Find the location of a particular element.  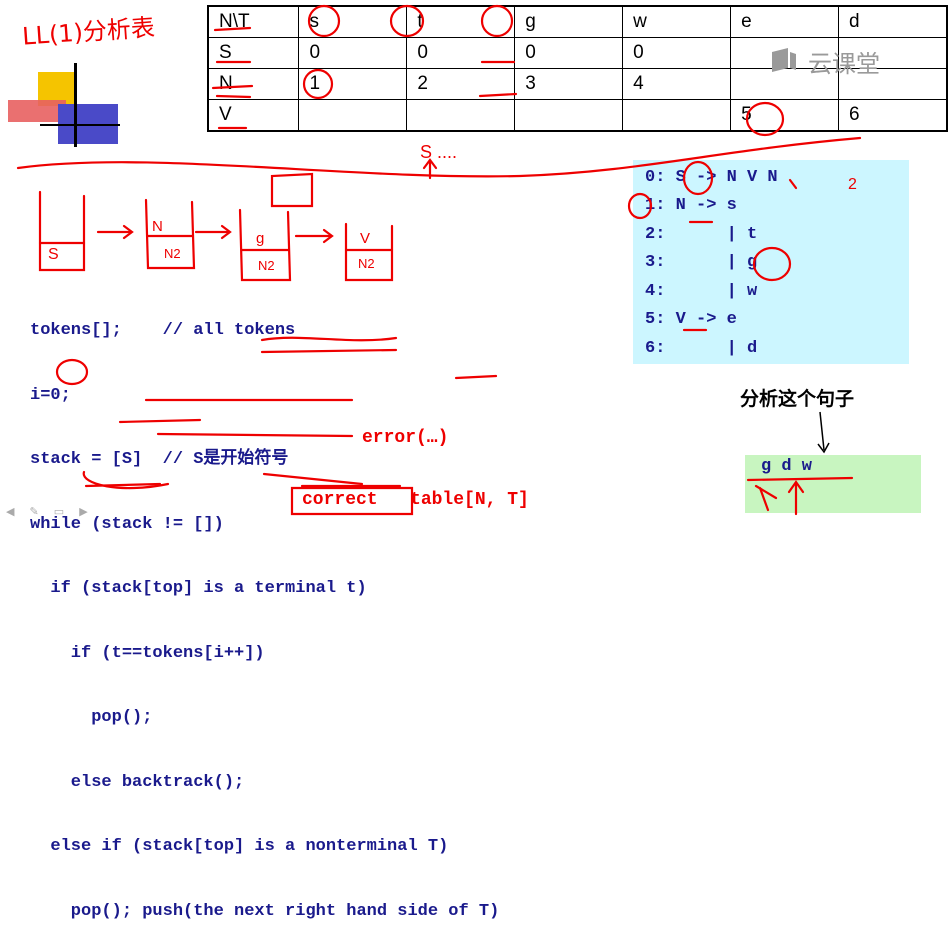

grammar-line: 0: S -> N V N is located at coordinates (711, 177).